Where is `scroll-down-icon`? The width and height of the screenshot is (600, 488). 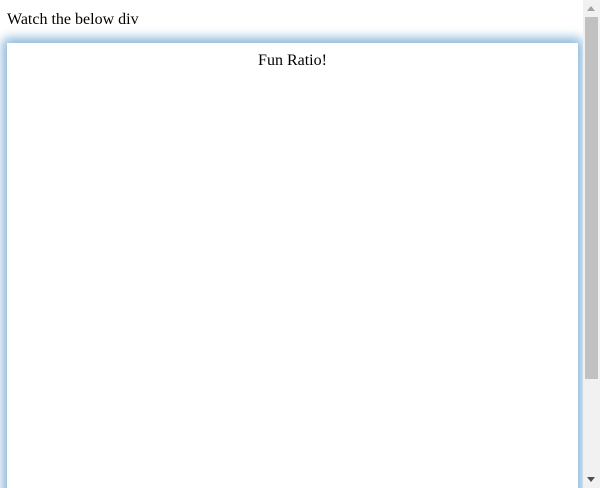
scroll-down-icon is located at coordinates (591, 479).